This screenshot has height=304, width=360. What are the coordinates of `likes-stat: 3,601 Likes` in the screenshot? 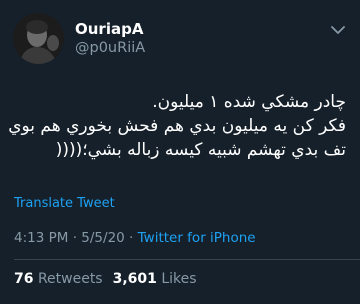 It's located at (155, 279).